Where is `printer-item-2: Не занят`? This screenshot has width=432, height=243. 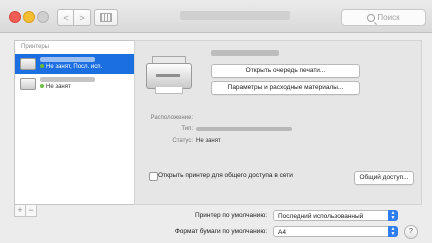
printer-item-2: Не занят is located at coordinates (74, 84).